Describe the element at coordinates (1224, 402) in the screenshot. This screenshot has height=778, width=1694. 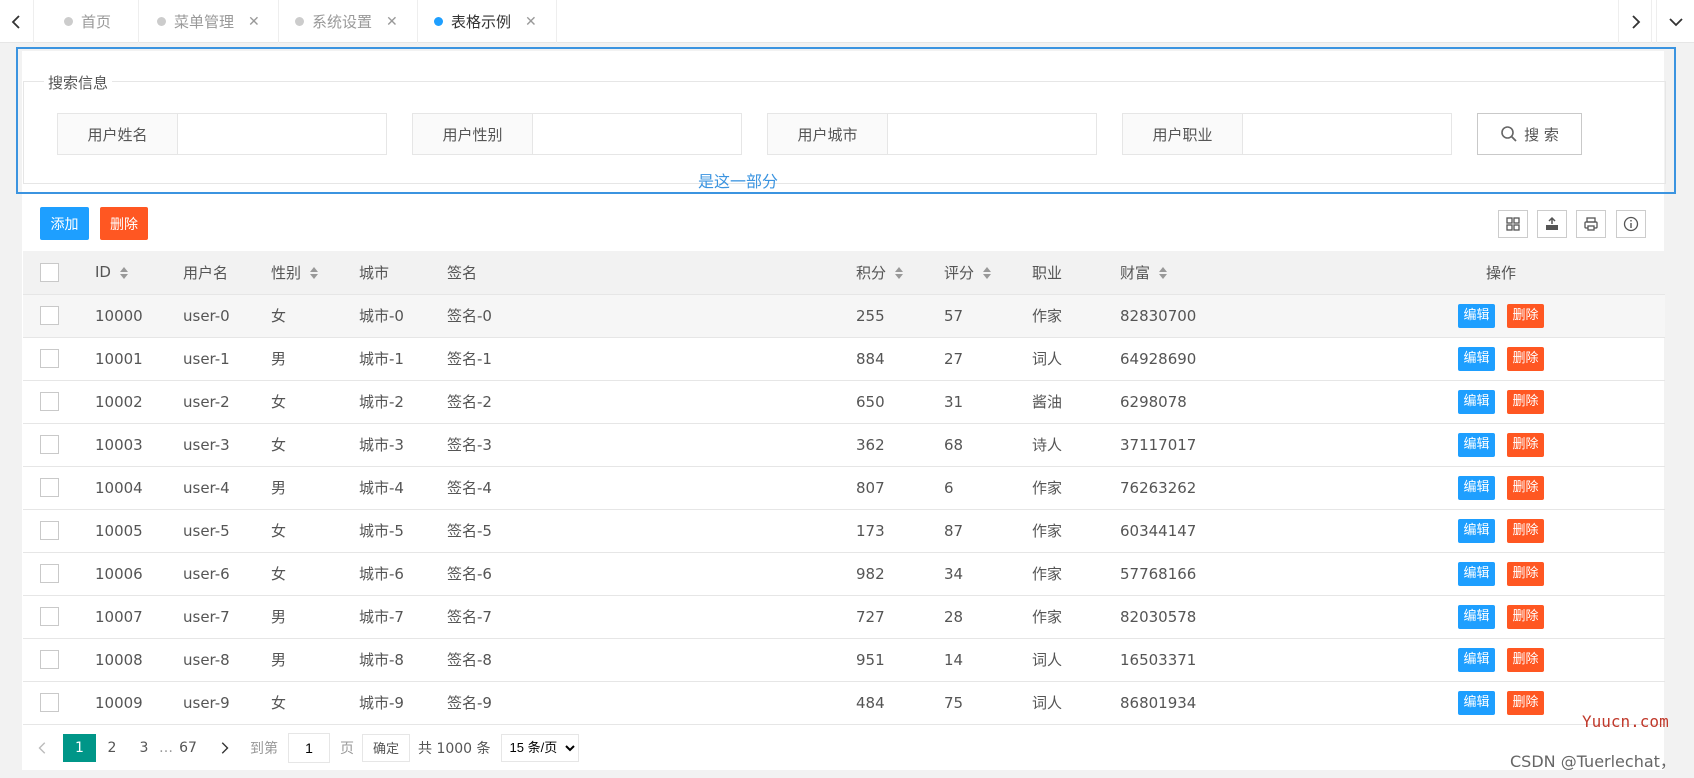
I see `table-cell: 6298078` at that location.